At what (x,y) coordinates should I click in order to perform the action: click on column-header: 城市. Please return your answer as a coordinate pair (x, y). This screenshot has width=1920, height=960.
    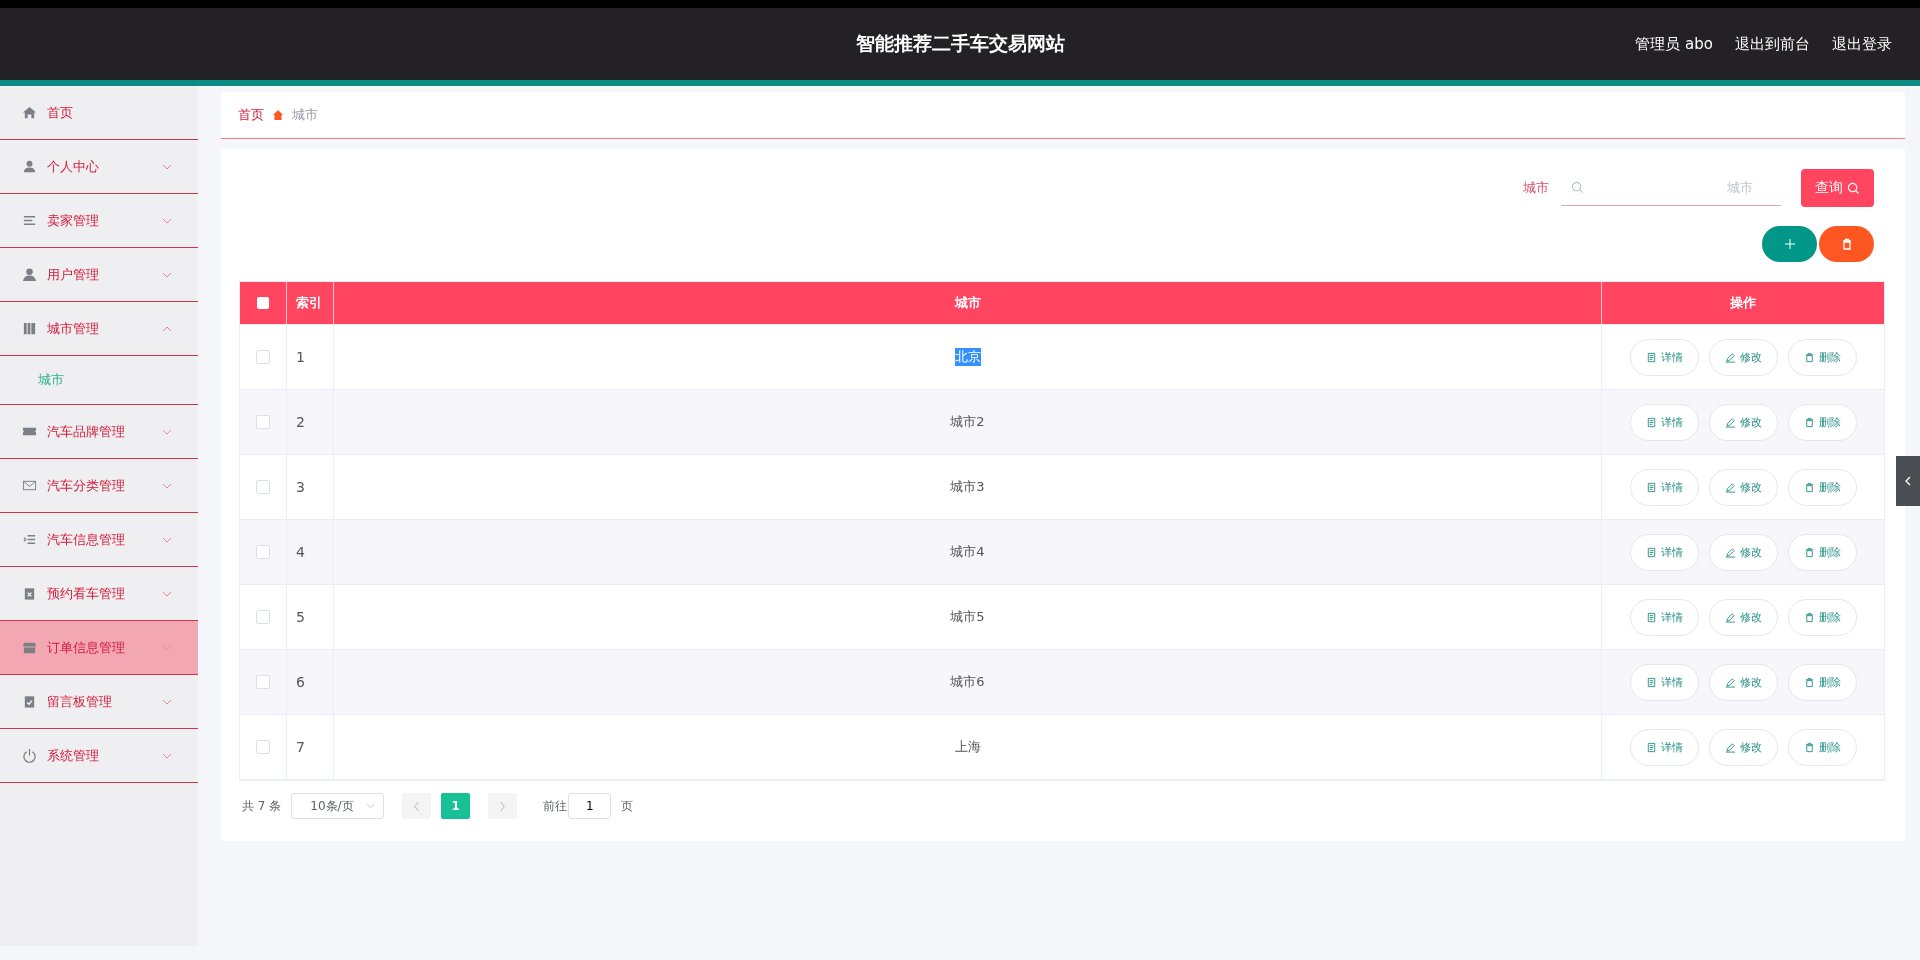
    Looking at the image, I should click on (967, 303).